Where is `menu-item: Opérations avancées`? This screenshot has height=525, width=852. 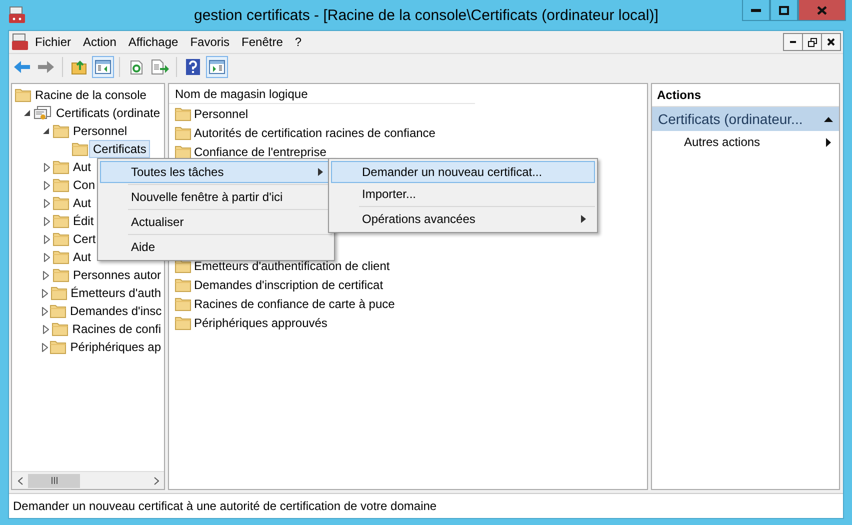
menu-item: Opérations avancées is located at coordinates (463, 219).